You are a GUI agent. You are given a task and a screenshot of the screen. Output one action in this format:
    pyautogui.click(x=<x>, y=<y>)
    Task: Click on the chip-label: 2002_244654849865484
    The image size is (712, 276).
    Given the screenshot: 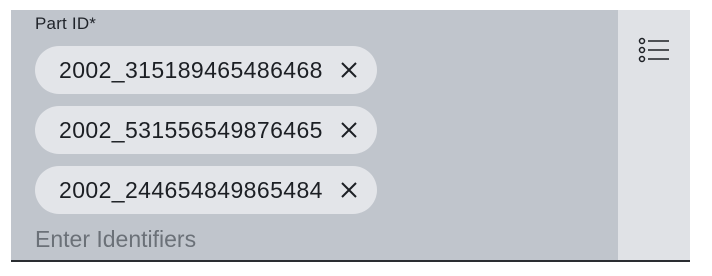 What is the action you would take?
    pyautogui.click(x=191, y=189)
    